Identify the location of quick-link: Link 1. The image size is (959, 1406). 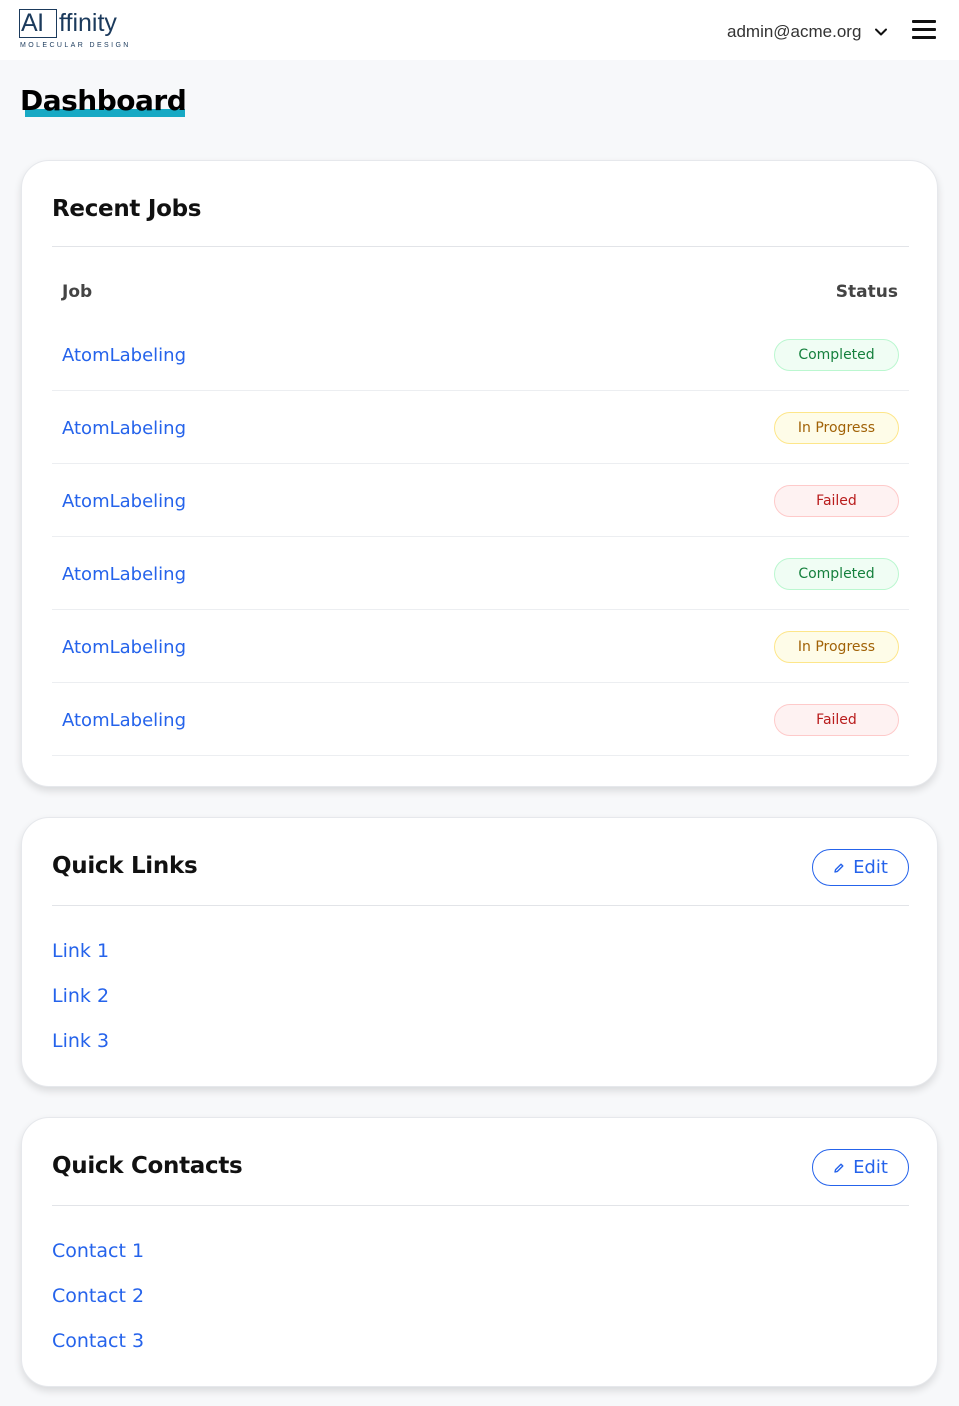
(80, 951).